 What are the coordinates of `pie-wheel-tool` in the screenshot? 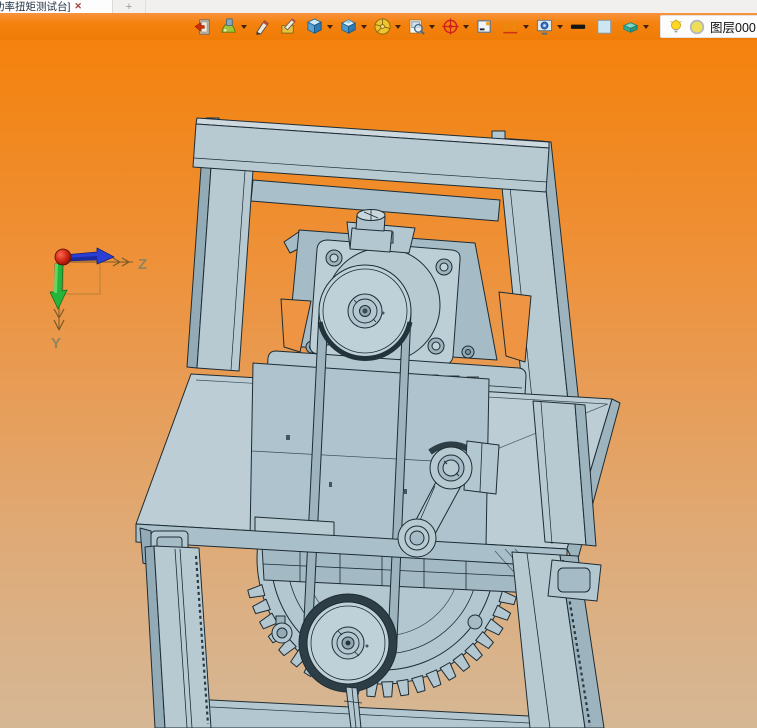 It's located at (386, 26).